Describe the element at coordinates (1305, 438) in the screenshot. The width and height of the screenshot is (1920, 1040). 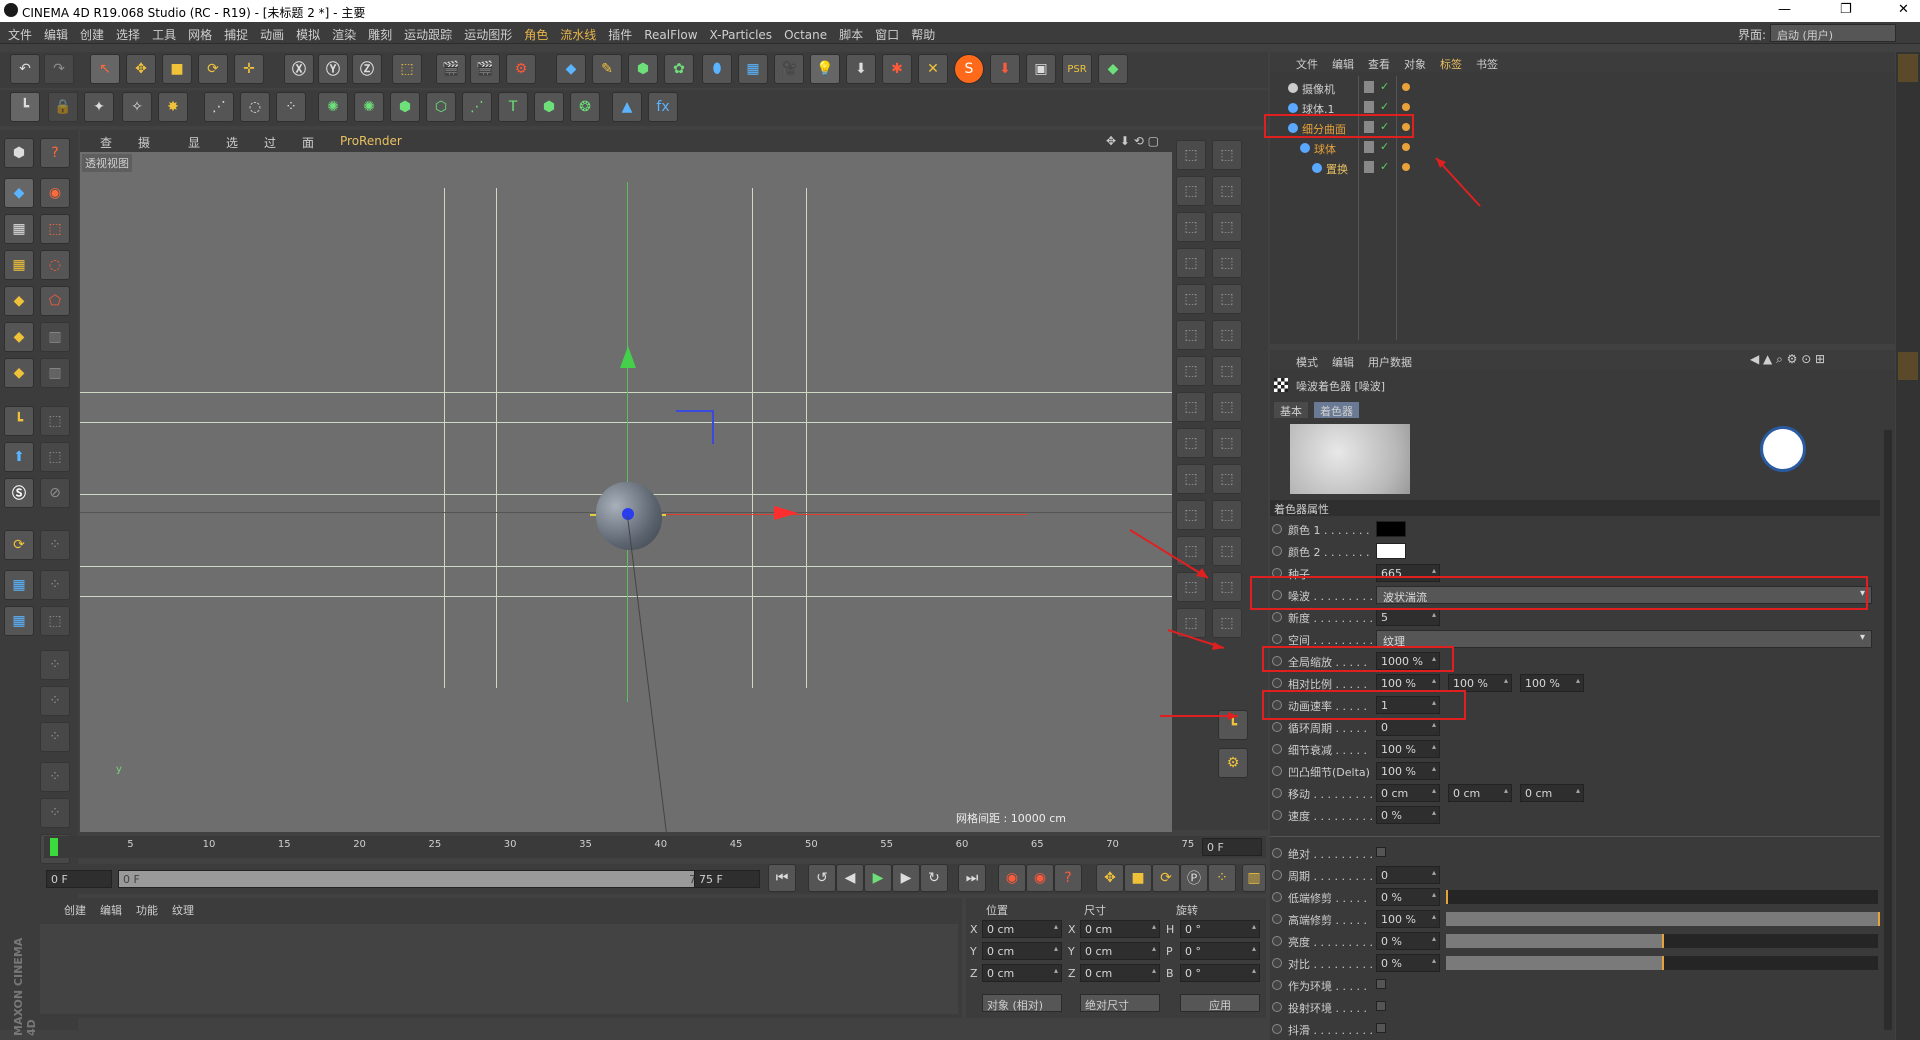
I see `annotation-arrows` at that location.